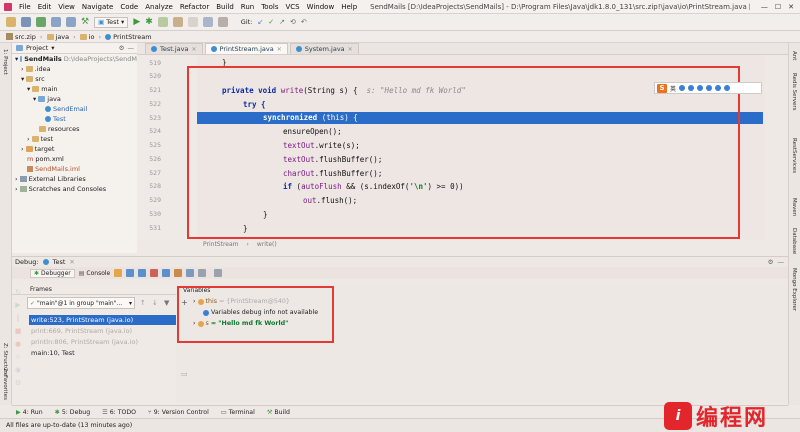  What do you see at coordinates (45, 7) in the screenshot?
I see `menu-edit: Edit` at bounding box center [45, 7].